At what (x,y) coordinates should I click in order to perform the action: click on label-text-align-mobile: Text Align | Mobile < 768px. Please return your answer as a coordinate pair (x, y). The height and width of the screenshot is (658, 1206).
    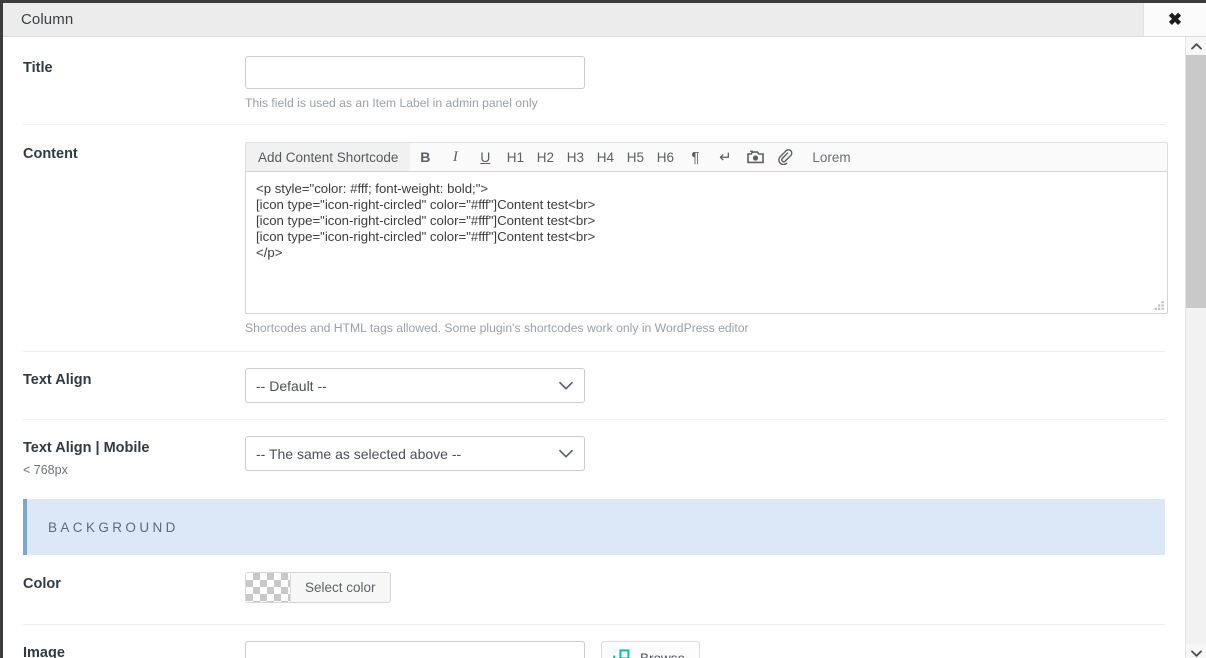
    Looking at the image, I should click on (134, 456).